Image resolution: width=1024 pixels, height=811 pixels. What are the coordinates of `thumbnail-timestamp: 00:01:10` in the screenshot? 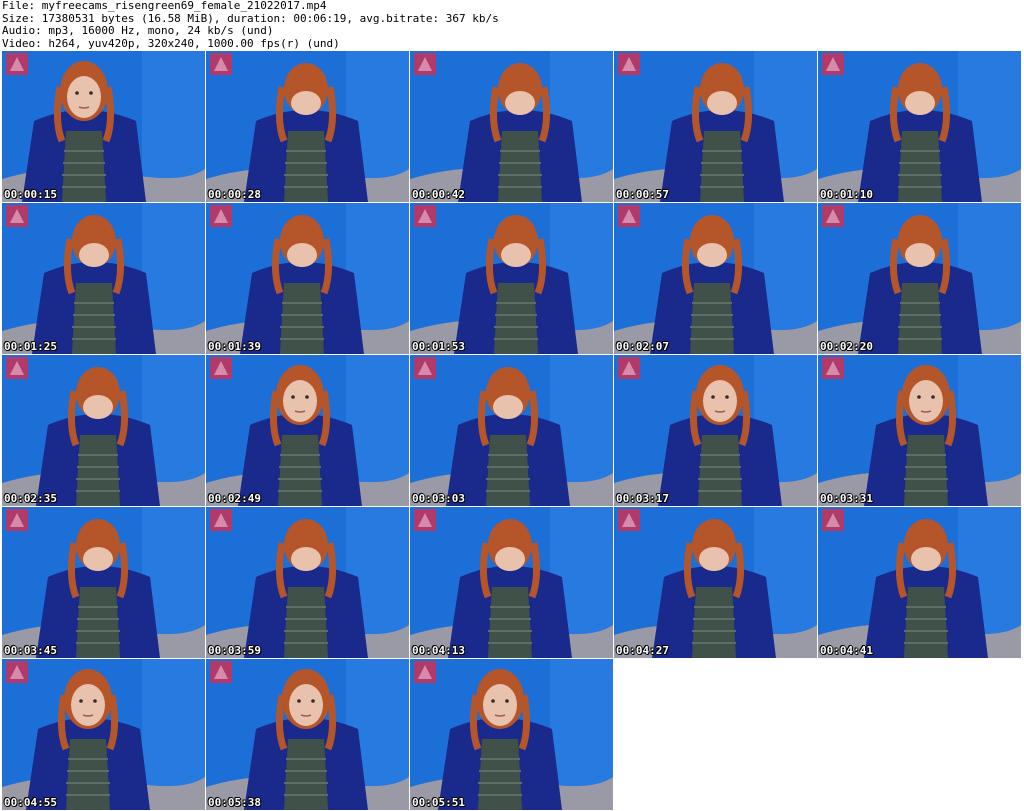 It's located at (846, 194).